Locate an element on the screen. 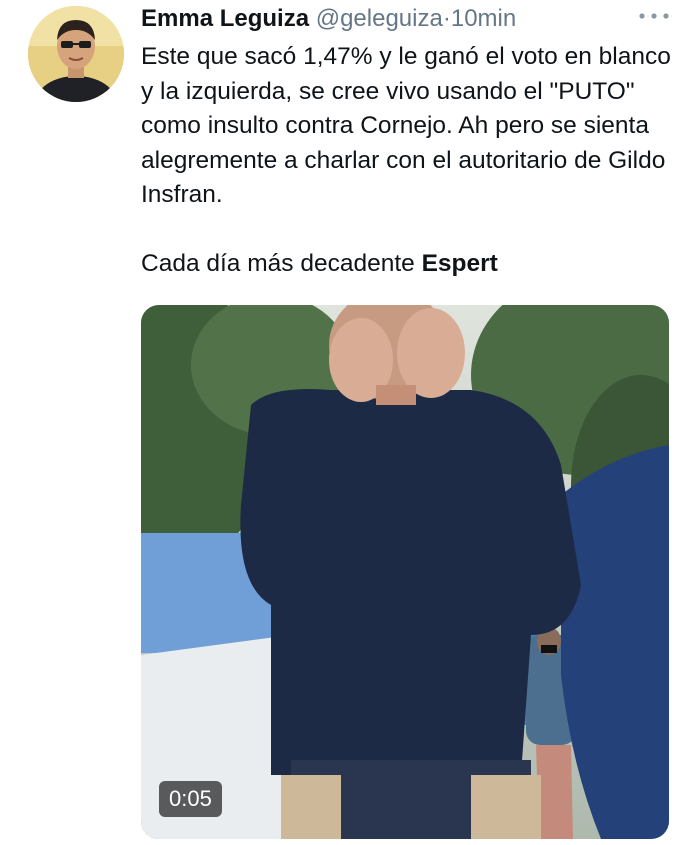 The image size is (699, 845). ellipsis-icon is located at coordinates (654, 16).